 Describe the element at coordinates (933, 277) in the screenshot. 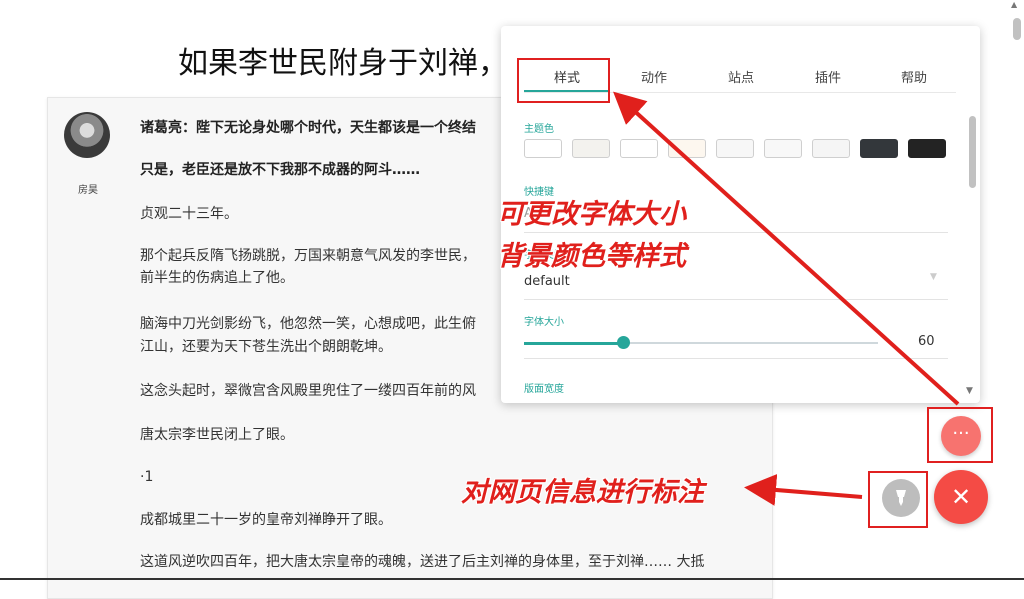

I see `dropdown-arrow-icon: ▼` at that location.